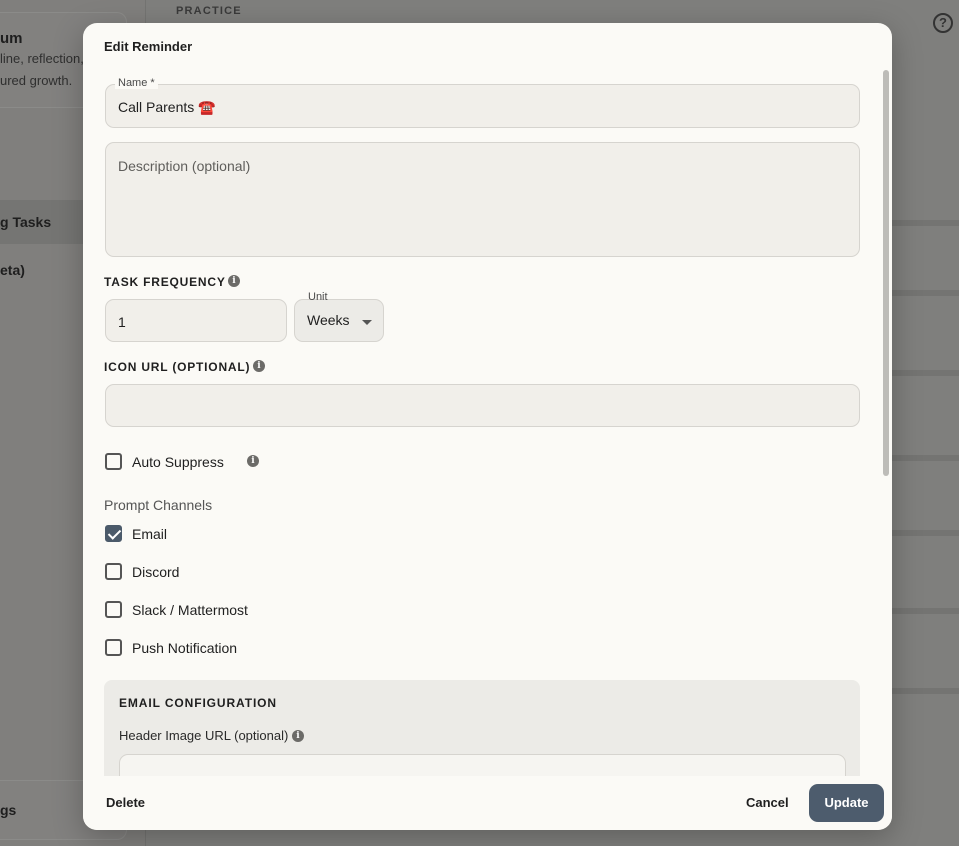  I want to click on unit-label: Unit, so click(318, 297).